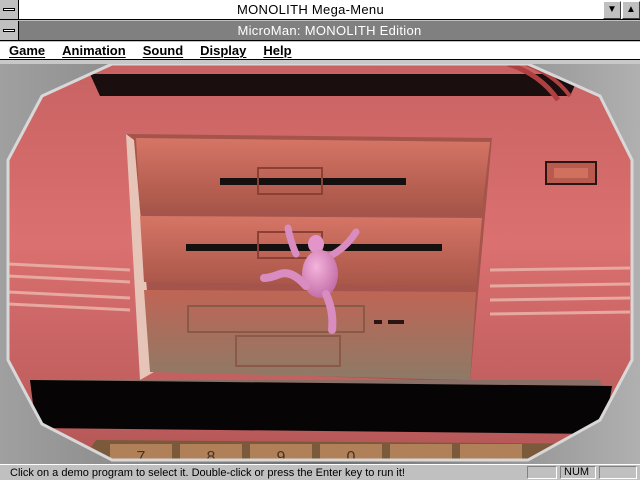 The image size is (640, 480). I want to click on power-indicator-light, so click(571, 173).